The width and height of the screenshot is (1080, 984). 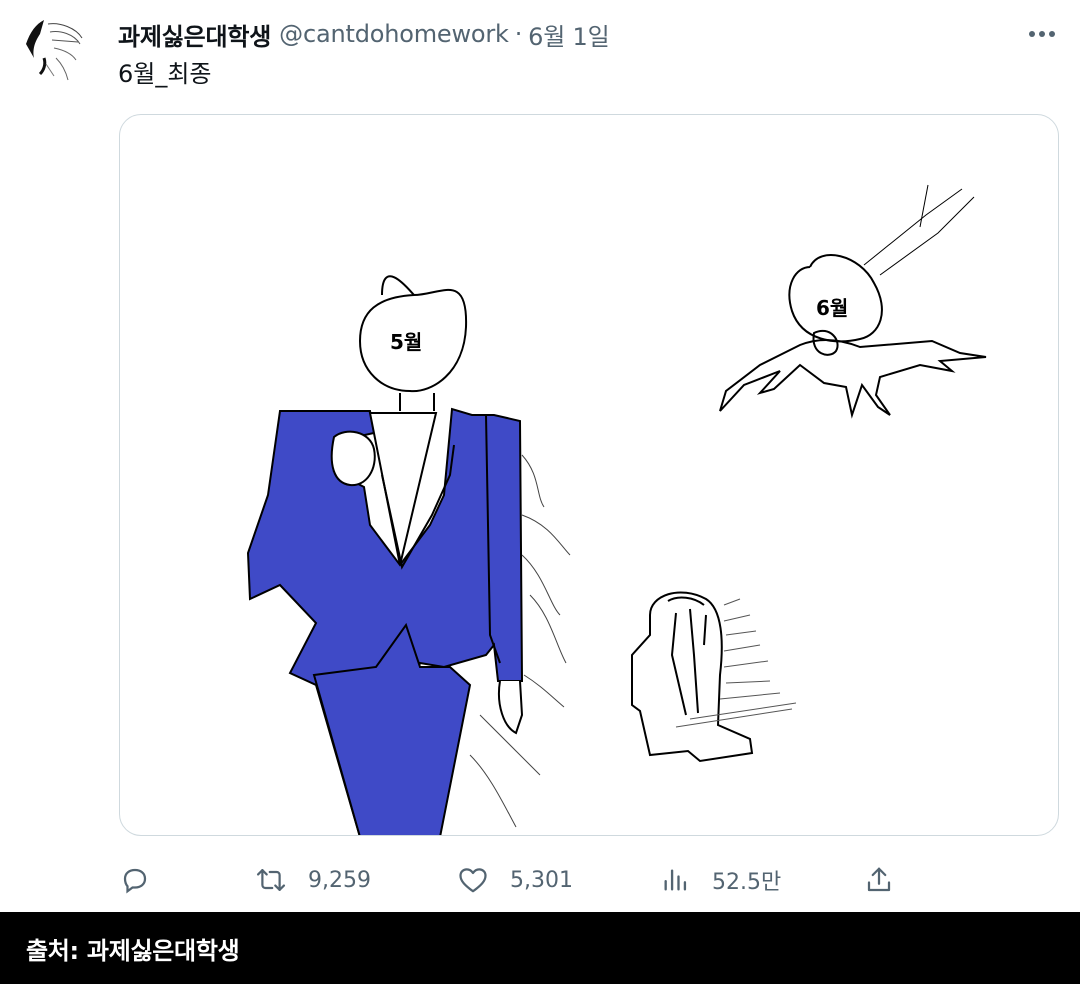 What do you see at coordinates (406, 342) in the screenshot?
I see `head-label-may: 5월` at bounding box center [406, 342].